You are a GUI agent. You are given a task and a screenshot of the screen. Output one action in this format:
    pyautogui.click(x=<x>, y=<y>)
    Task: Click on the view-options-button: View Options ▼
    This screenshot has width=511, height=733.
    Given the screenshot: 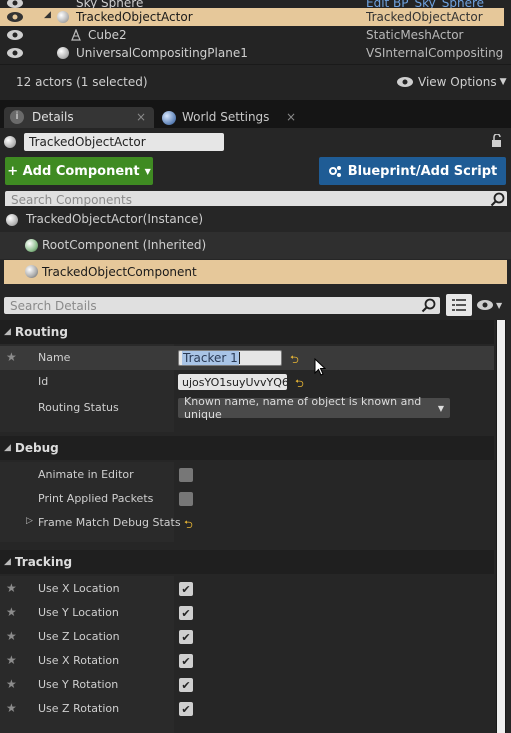 What is the action you would take?
    pyautogui.click(x=451, y=82)
    